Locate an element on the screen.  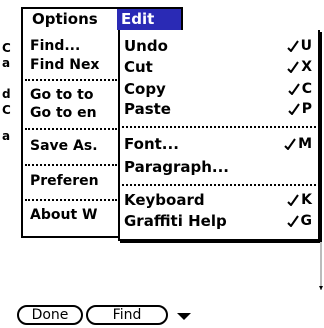
menu-shortcut: U is located at coordinates (299, 46).